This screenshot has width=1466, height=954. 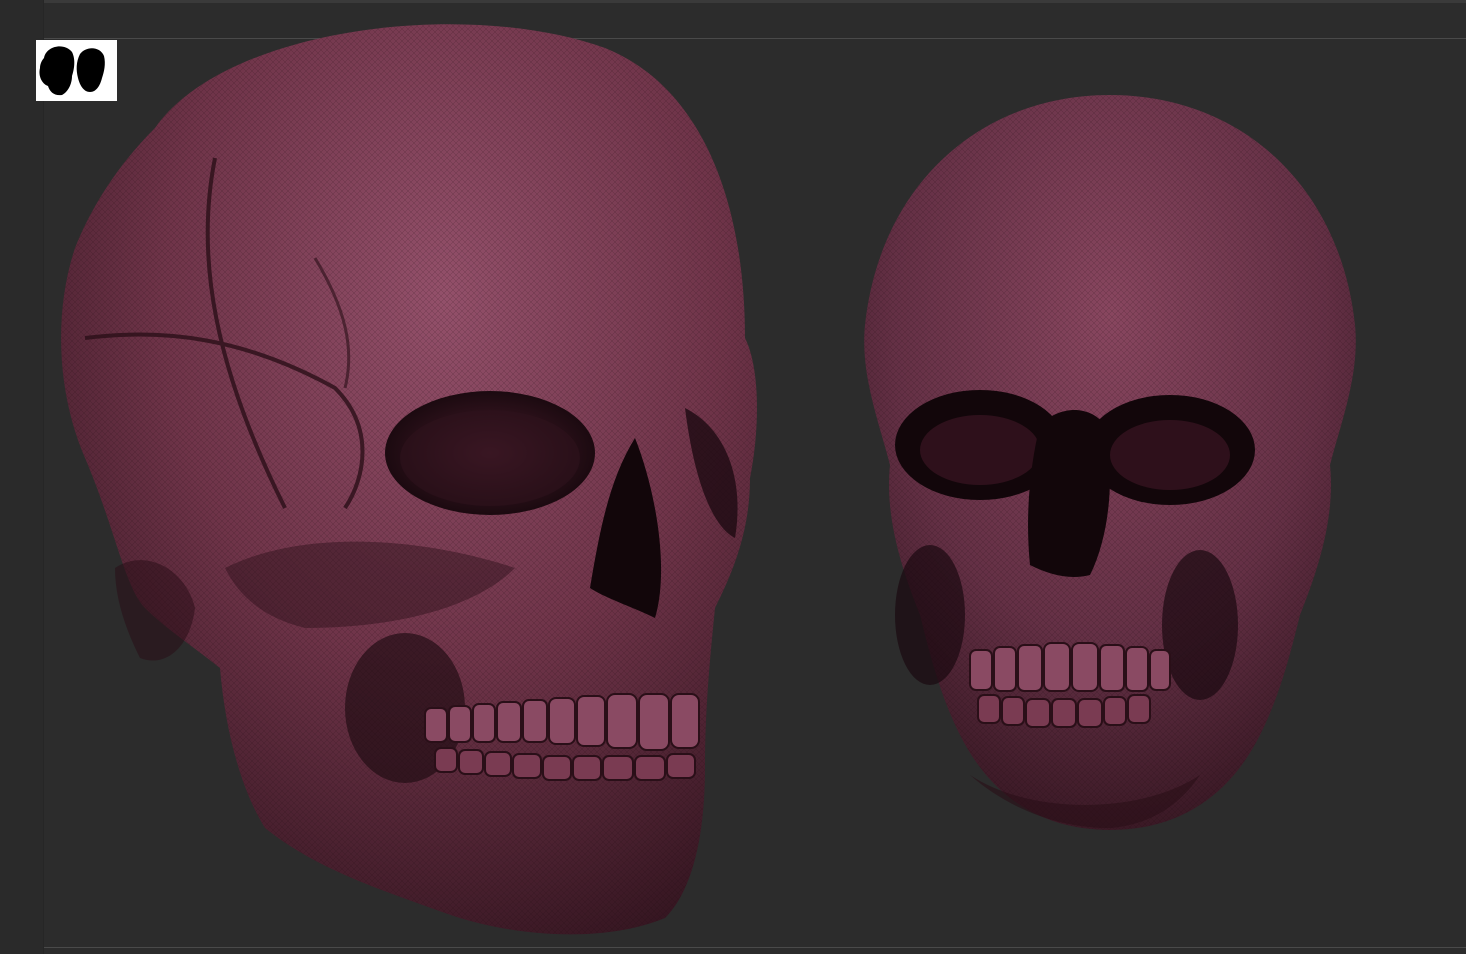 I want to click on navigator-thumbnail, so click(x=76, y=70).